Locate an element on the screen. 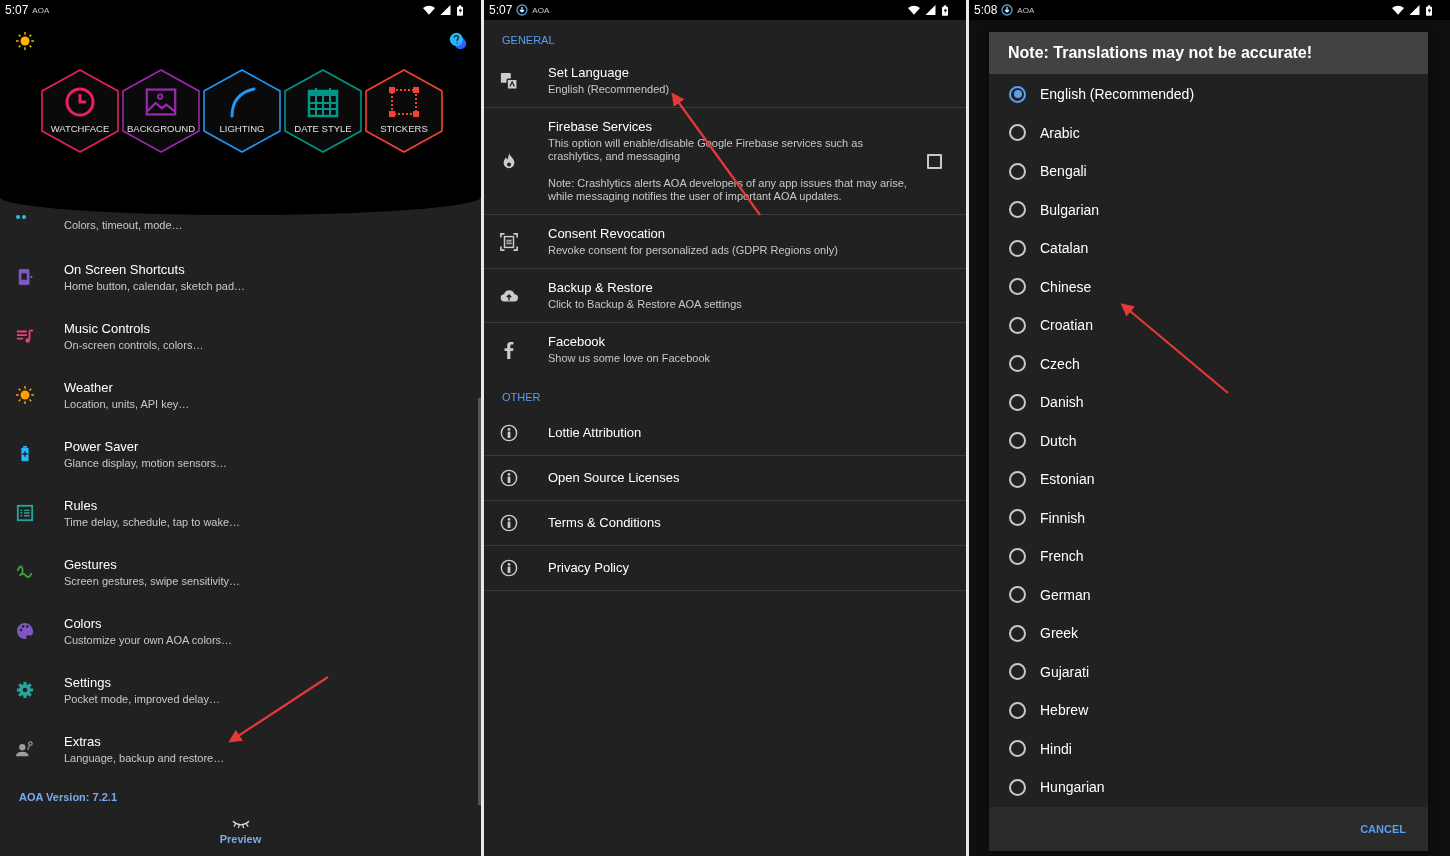  image-icon is located at coordinates (161, 102).